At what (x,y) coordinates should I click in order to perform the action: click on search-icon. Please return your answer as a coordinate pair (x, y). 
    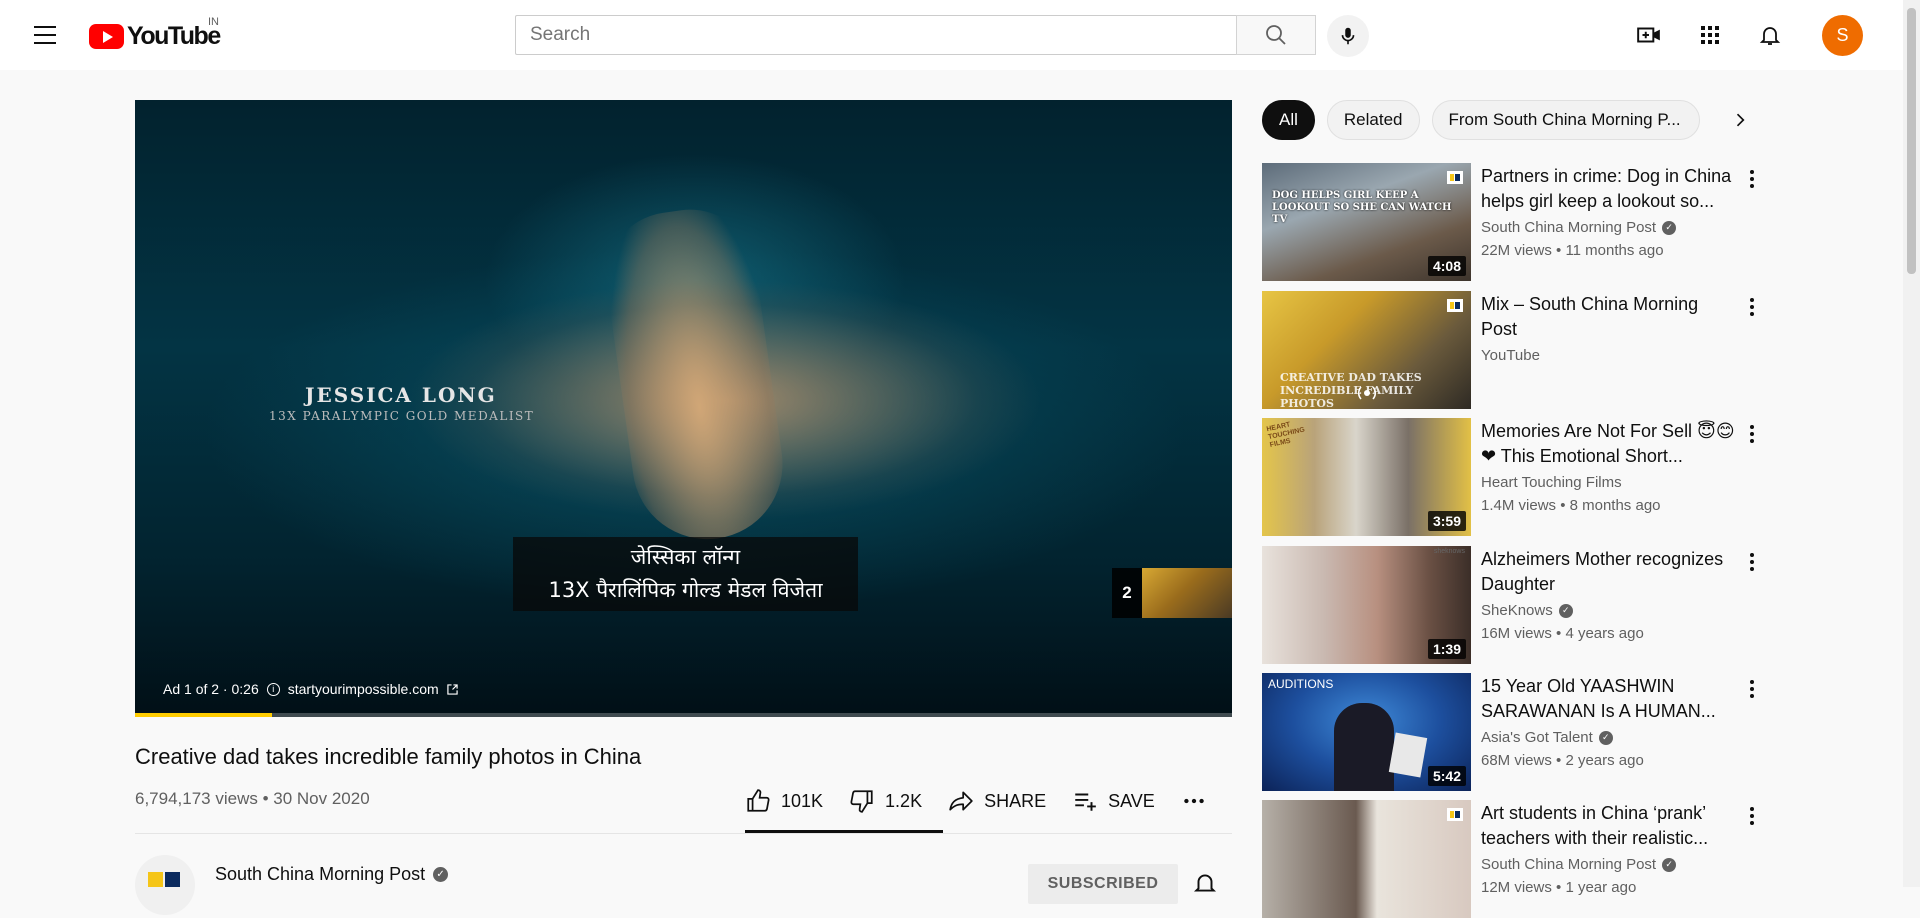
    Looking at the image, I should click on (1276, 35).